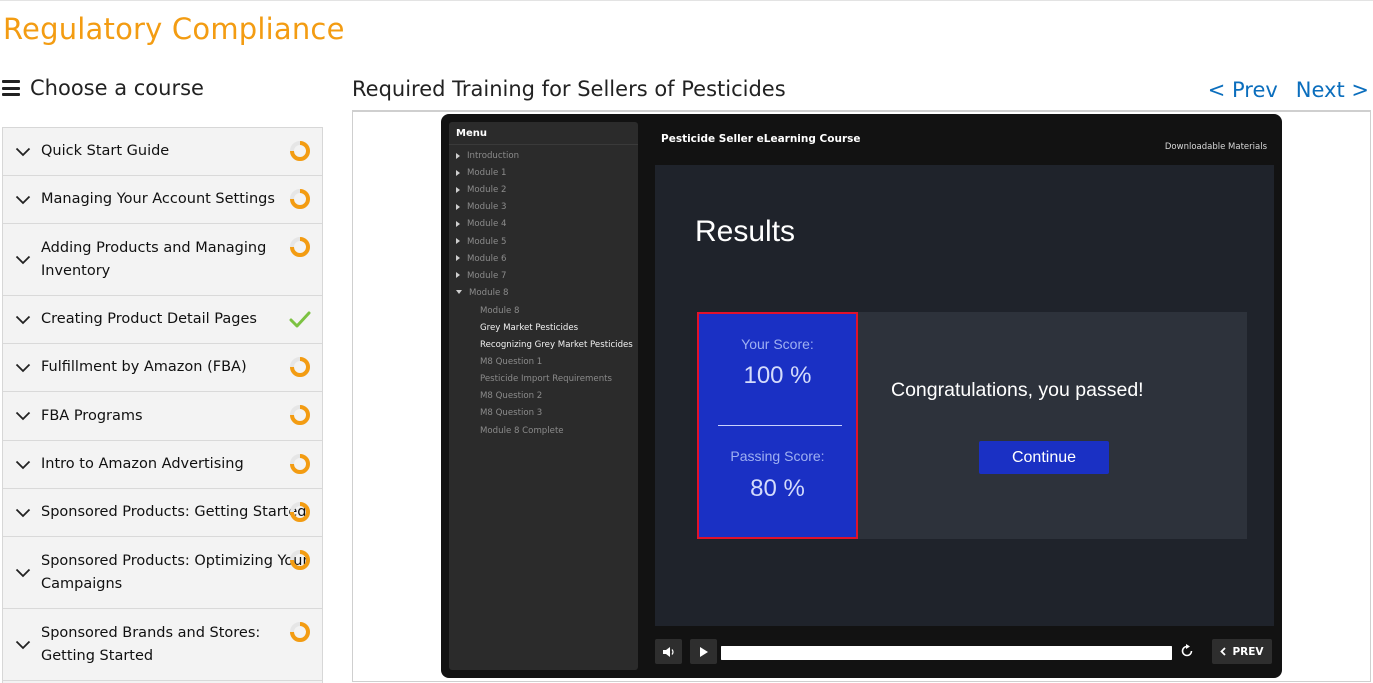  Describe the element at coordinates (162, 200) in the screenshot. I see `course-item: Managing Your Account Settings` at that location.